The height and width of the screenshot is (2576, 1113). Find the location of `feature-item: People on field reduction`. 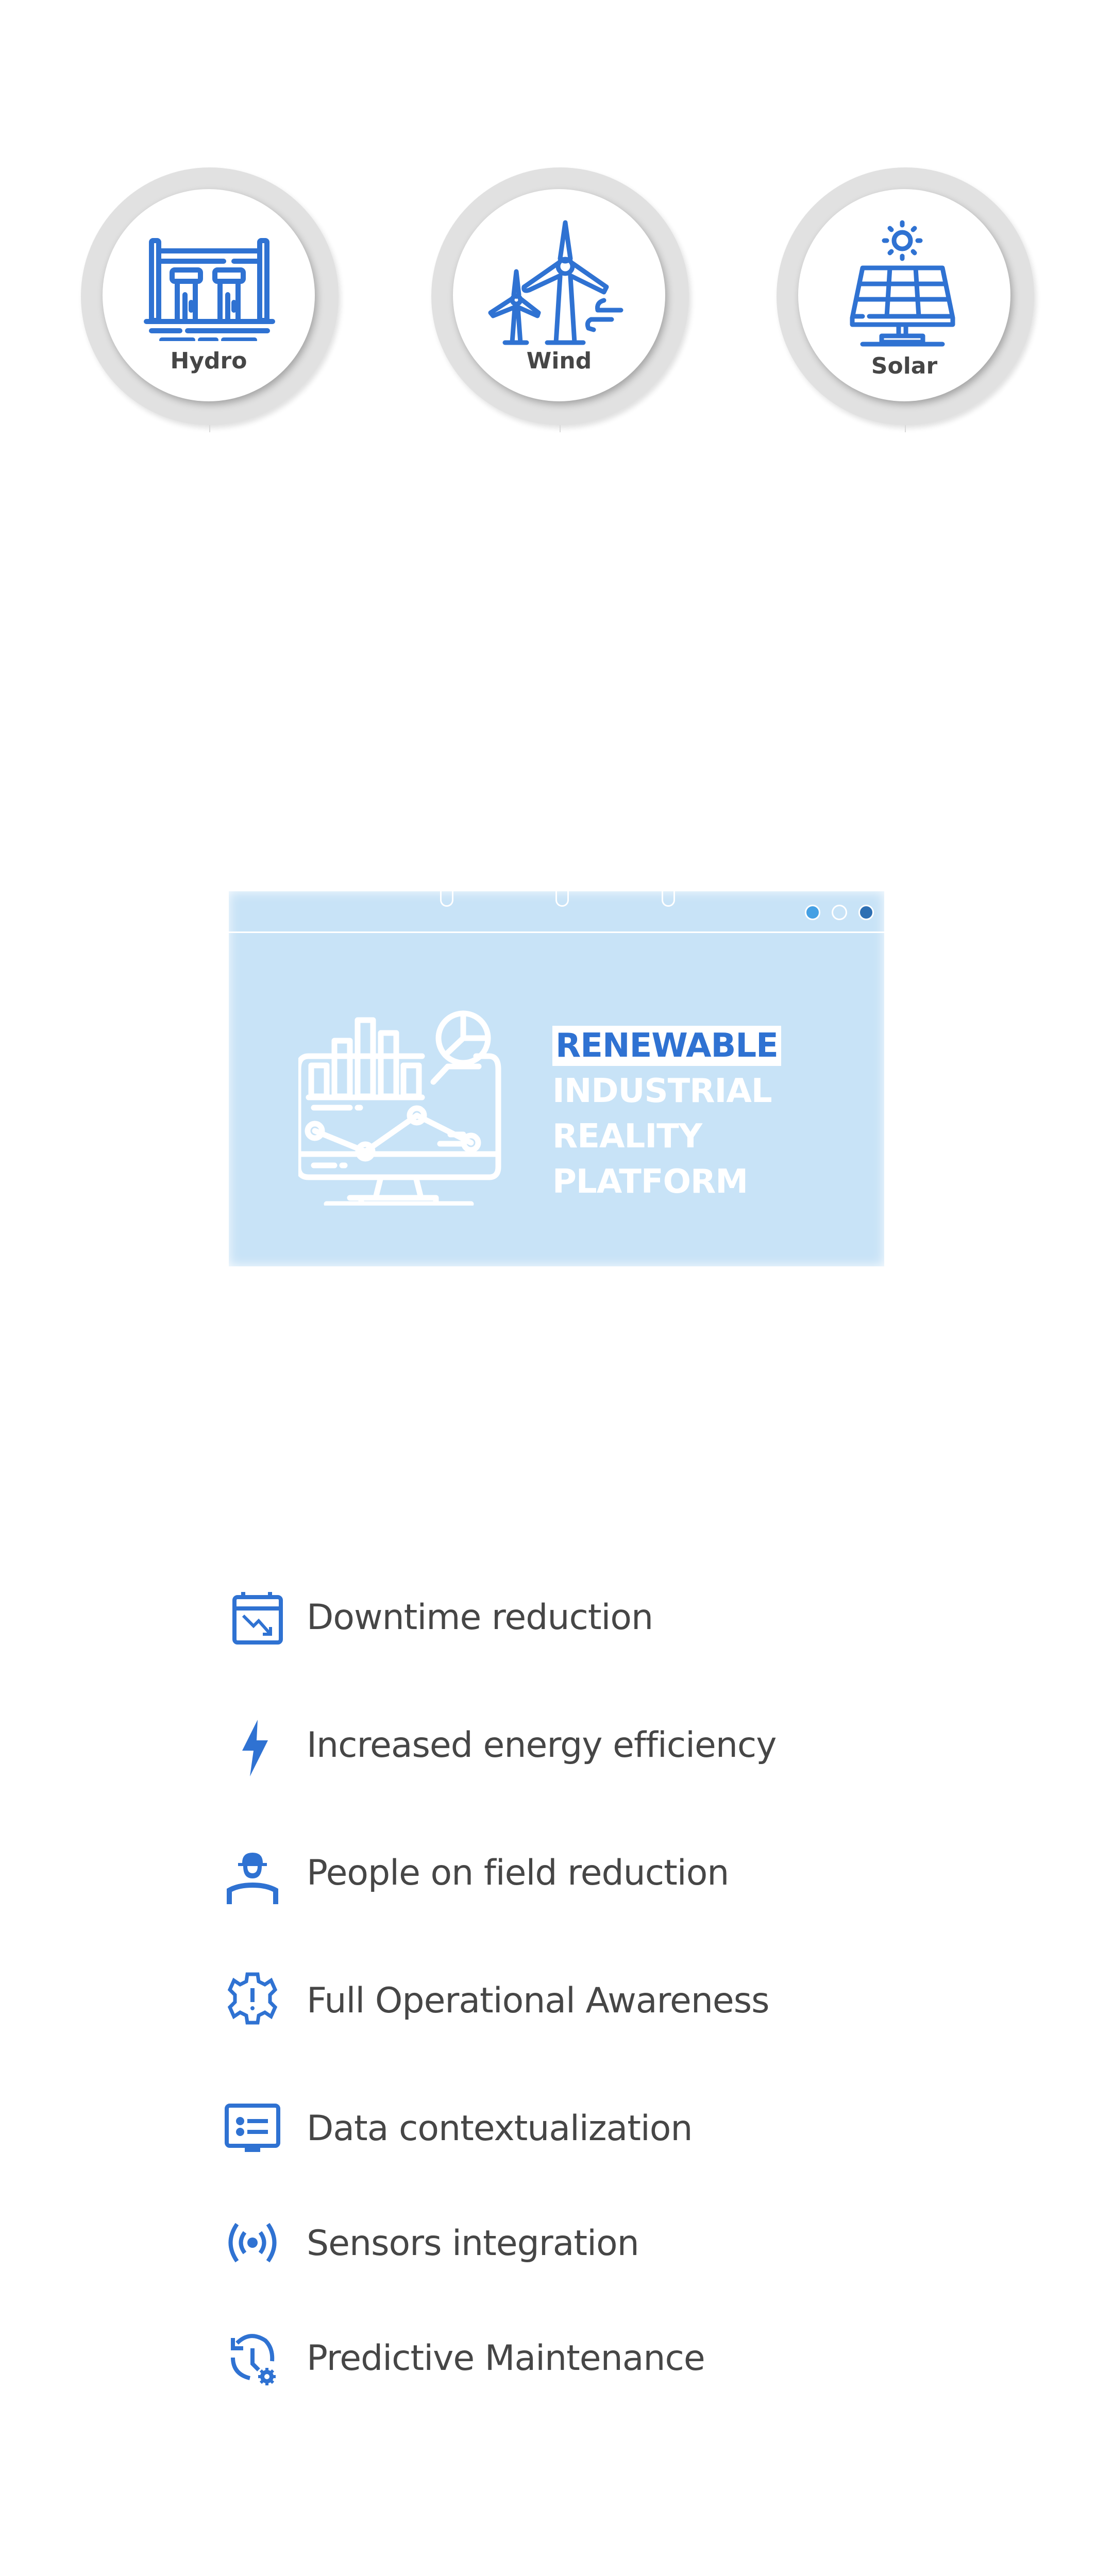

feature-item: People on field reduction is located at coordinates (556, 1870).